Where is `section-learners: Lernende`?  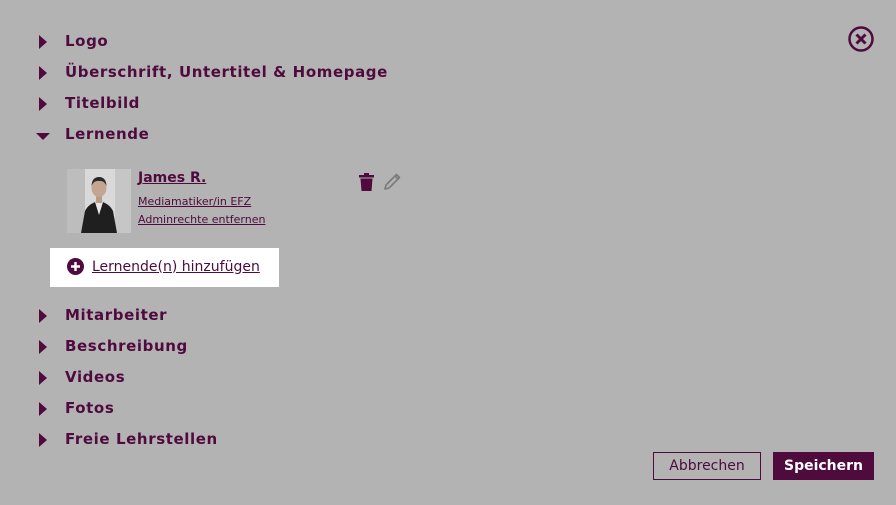
section-learners: Lernende is located at coordinates (92, 134).